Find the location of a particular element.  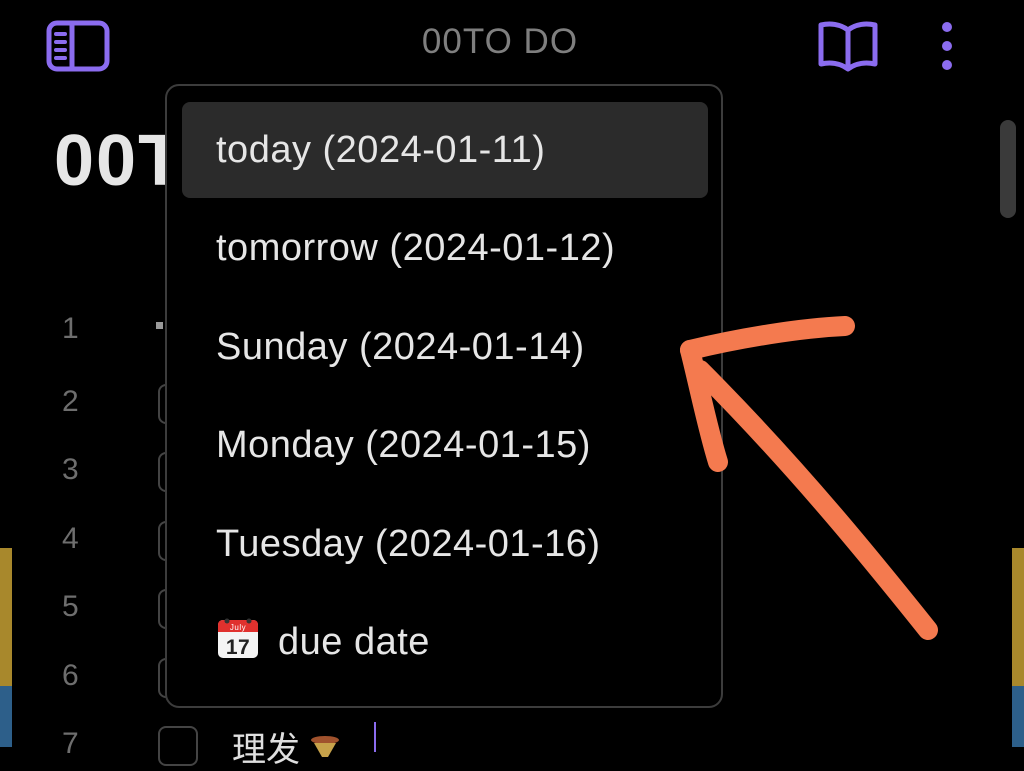

suggestion-due-date: July 17 due date is located at coordinates (445, 642).